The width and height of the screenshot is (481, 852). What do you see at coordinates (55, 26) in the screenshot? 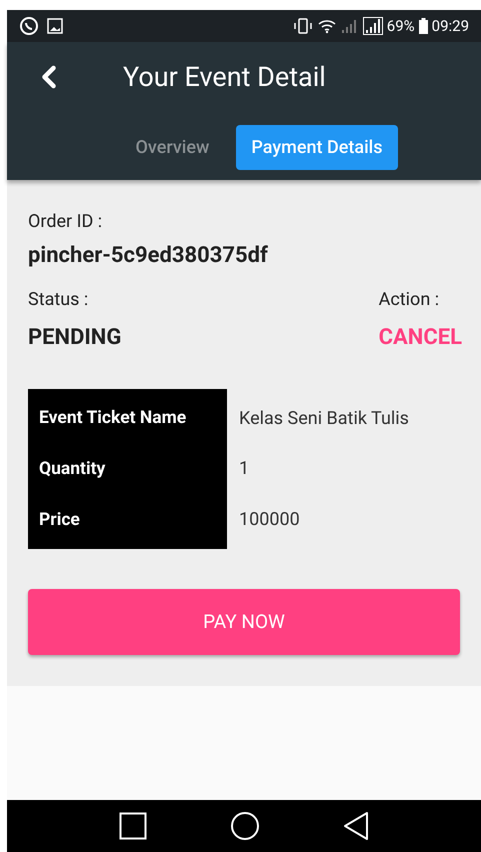
I see `image-icon` at bounding box center [55, 26].